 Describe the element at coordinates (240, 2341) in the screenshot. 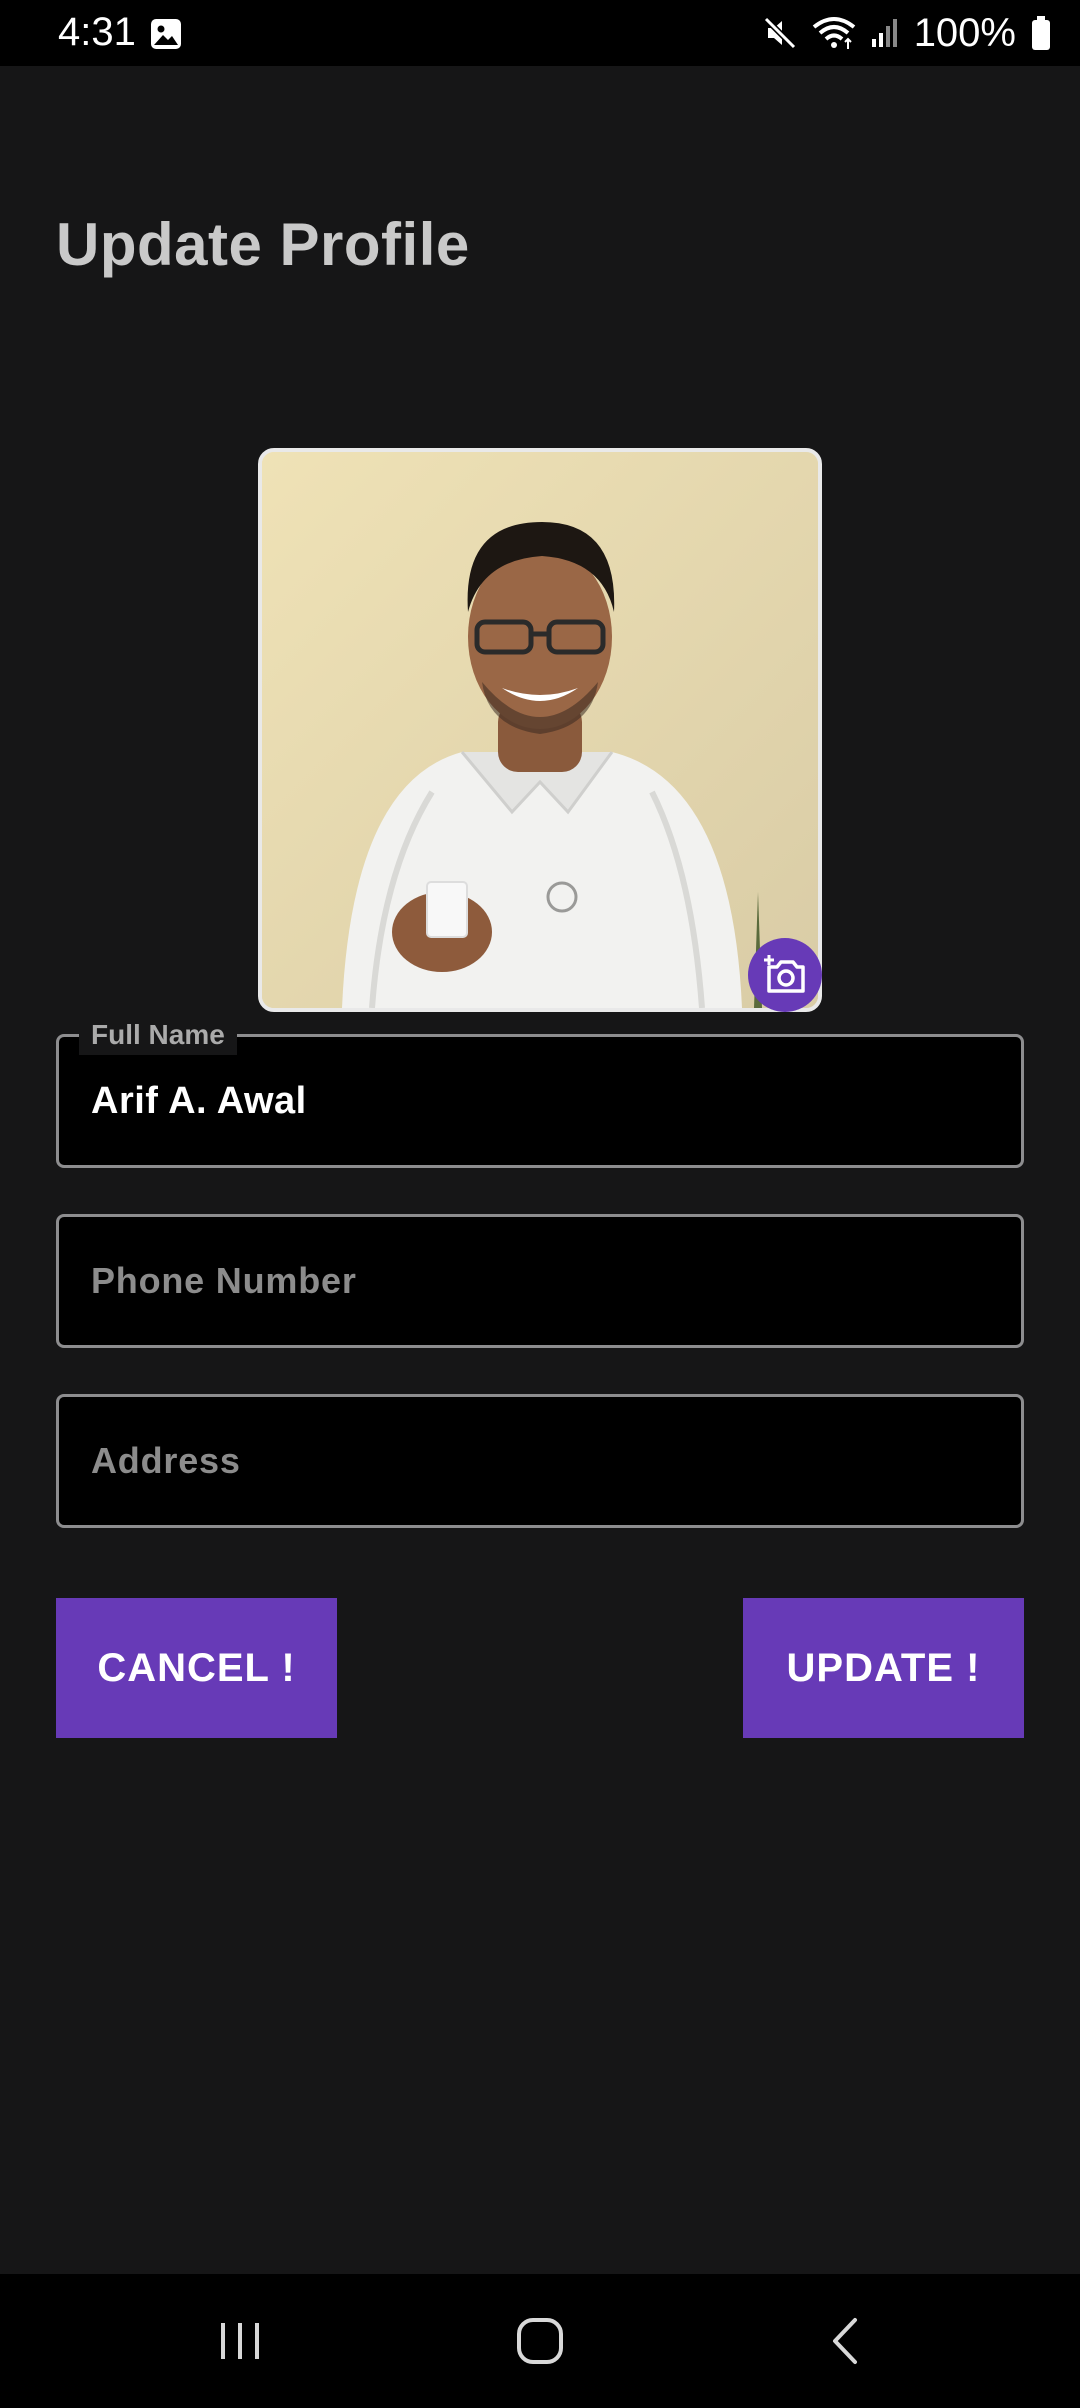

I see `recent-apps-icon` at that location.